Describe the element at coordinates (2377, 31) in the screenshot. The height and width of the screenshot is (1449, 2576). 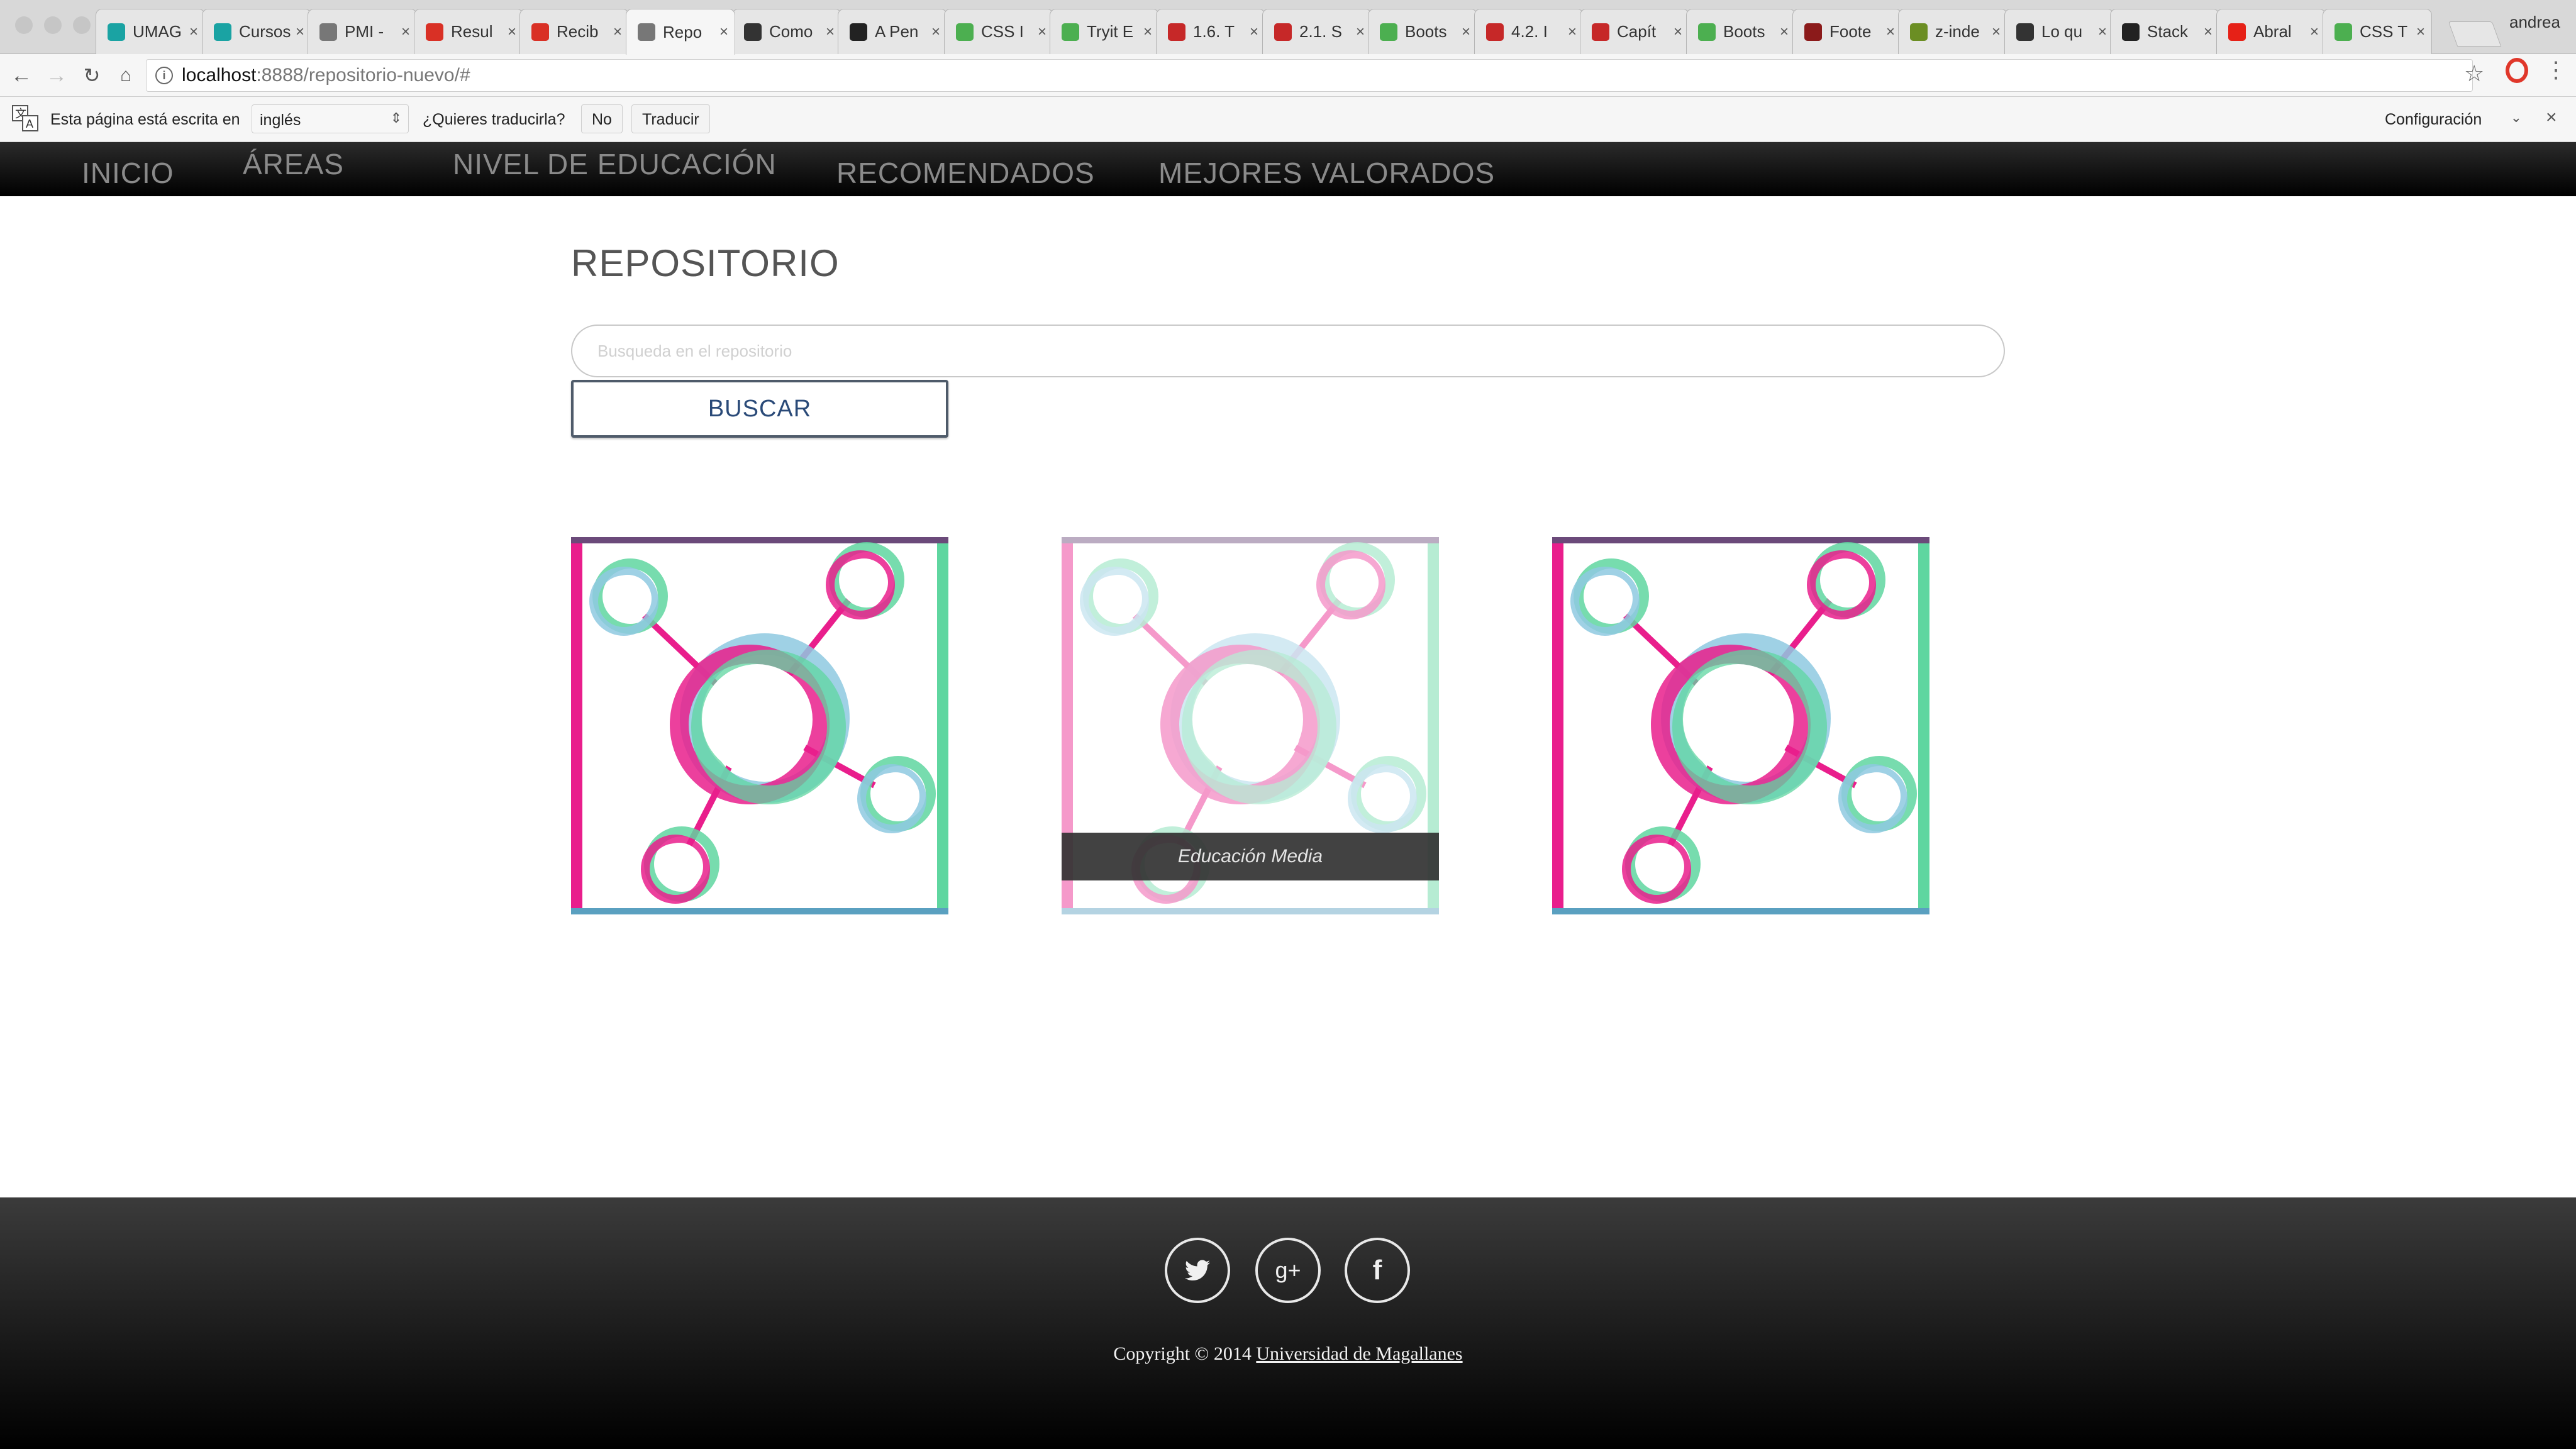
I see `browser-tab: CSS T ×` at that location.